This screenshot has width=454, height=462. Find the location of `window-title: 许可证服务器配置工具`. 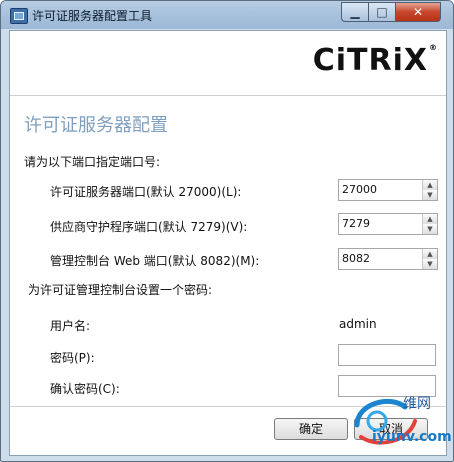

window-title: 许可证服务器配置工具 is located at coordinates (92, 16).